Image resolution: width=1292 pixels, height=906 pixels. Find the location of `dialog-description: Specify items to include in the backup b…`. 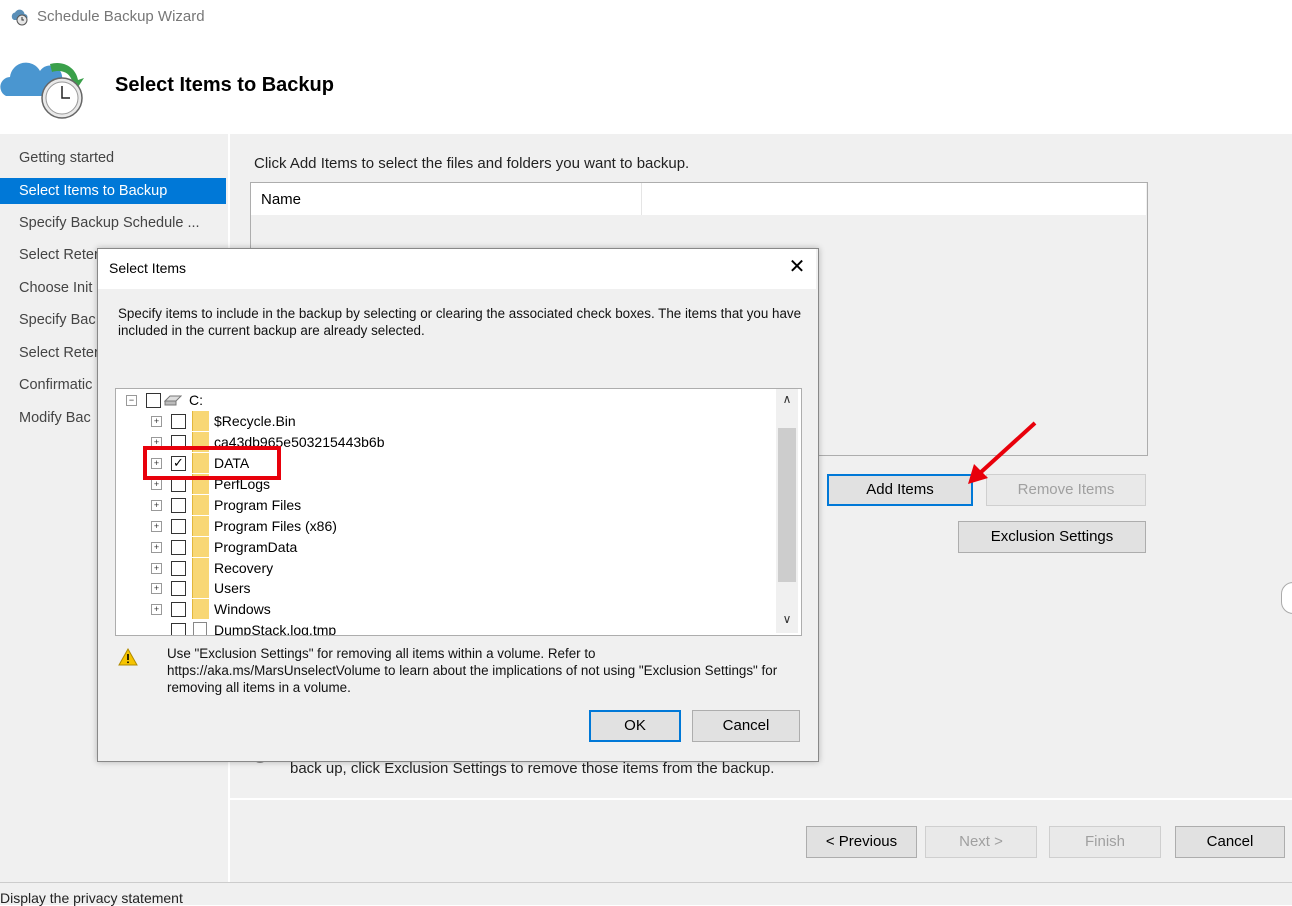

dialog-description: Specify items to include in the backup b… is located at coordinates (460, 322).